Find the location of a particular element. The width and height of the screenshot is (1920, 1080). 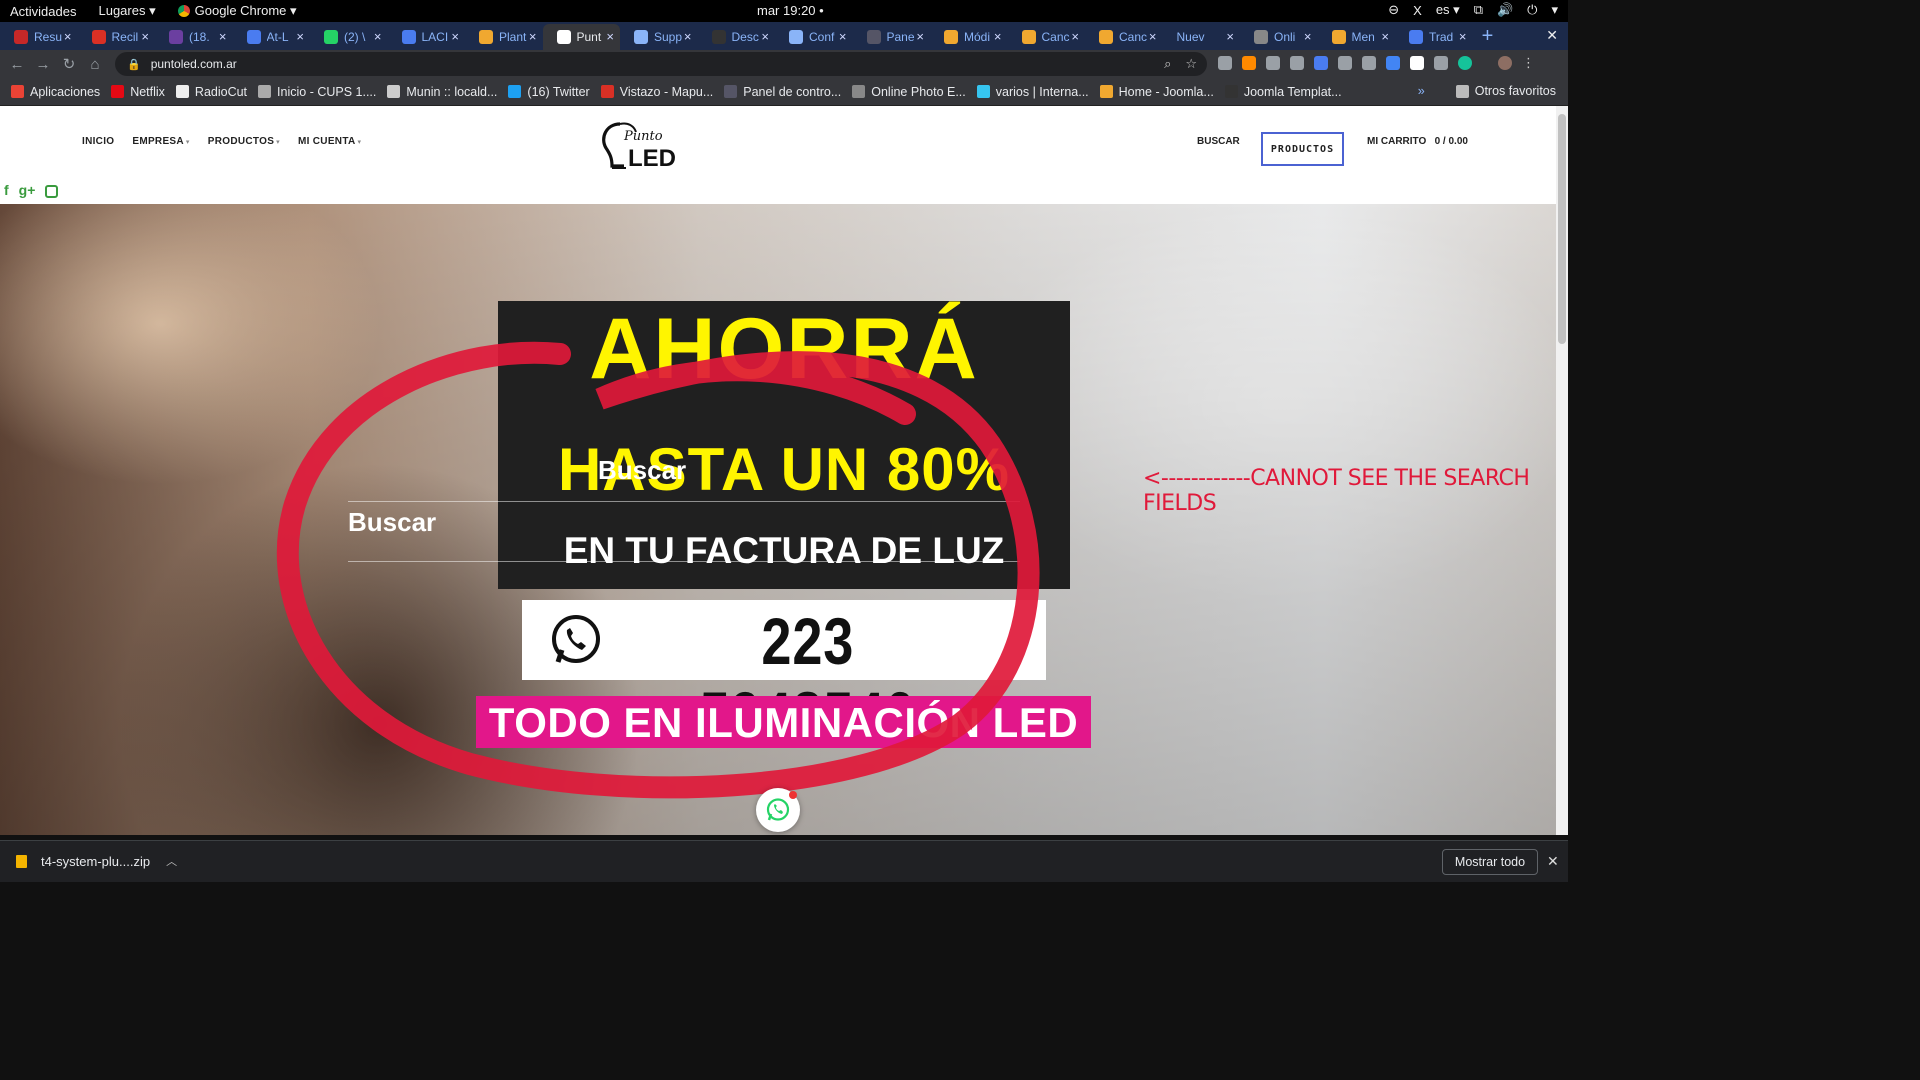

download-item: t4-system-plu....zip ︿ is located at coordinates (96, 861).